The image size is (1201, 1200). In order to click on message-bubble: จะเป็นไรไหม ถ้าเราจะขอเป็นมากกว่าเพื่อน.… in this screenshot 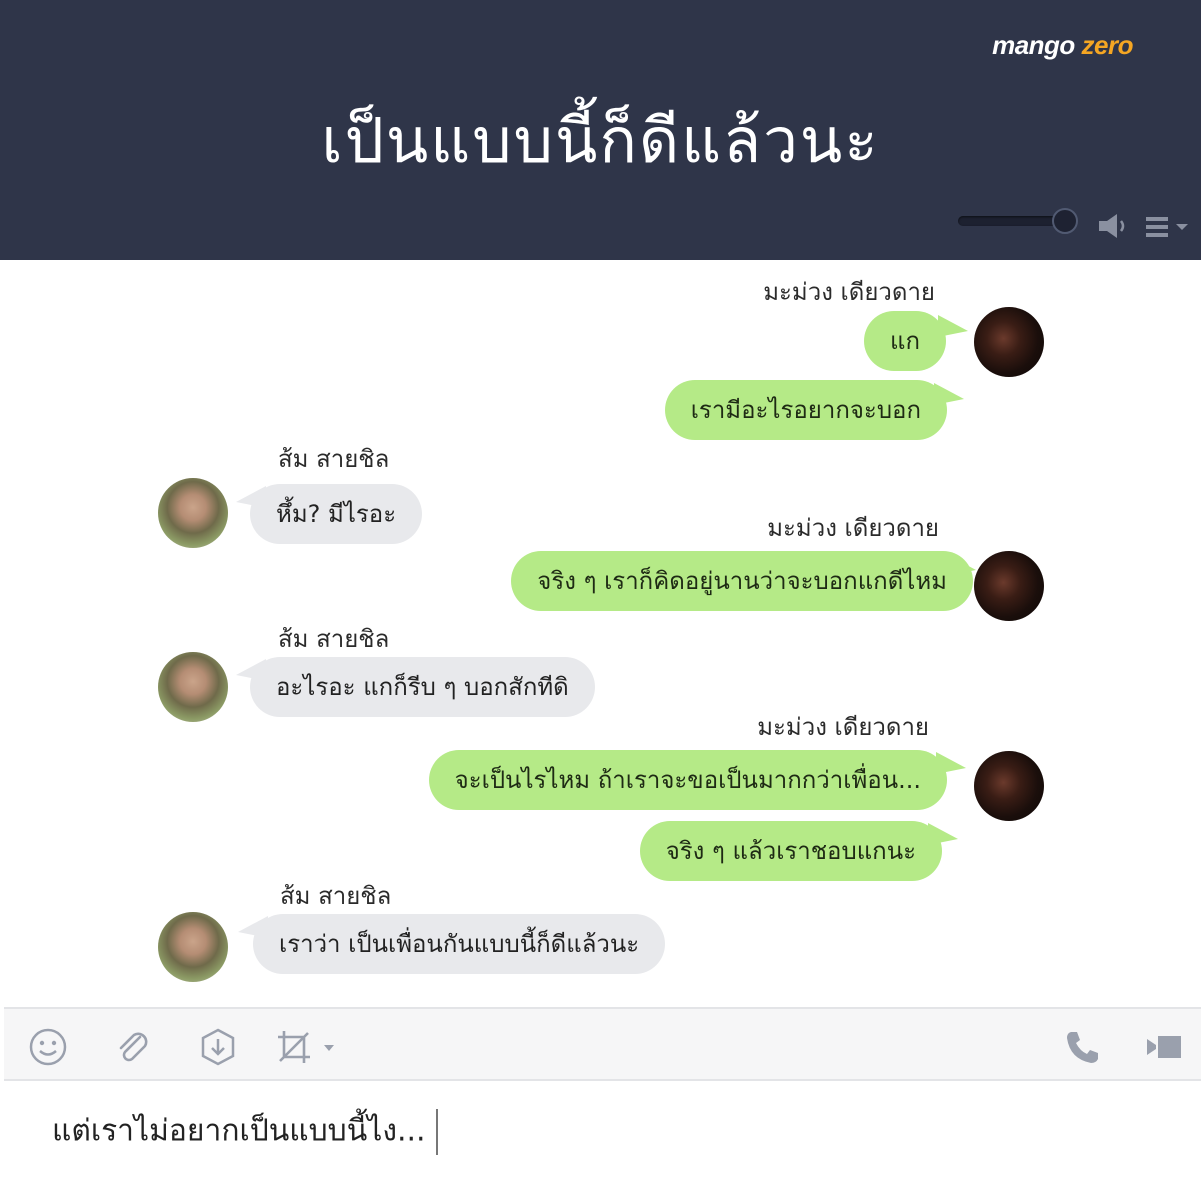, I will do `click(687, 780)`.